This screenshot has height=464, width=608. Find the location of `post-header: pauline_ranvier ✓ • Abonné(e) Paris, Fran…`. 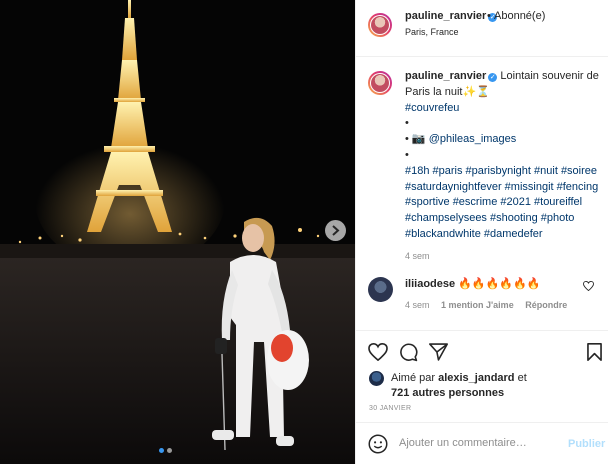

post-header: pauline_ranvier ✓ • Abonné(e) Paris, Fran… is located at coordinates (482, 28).